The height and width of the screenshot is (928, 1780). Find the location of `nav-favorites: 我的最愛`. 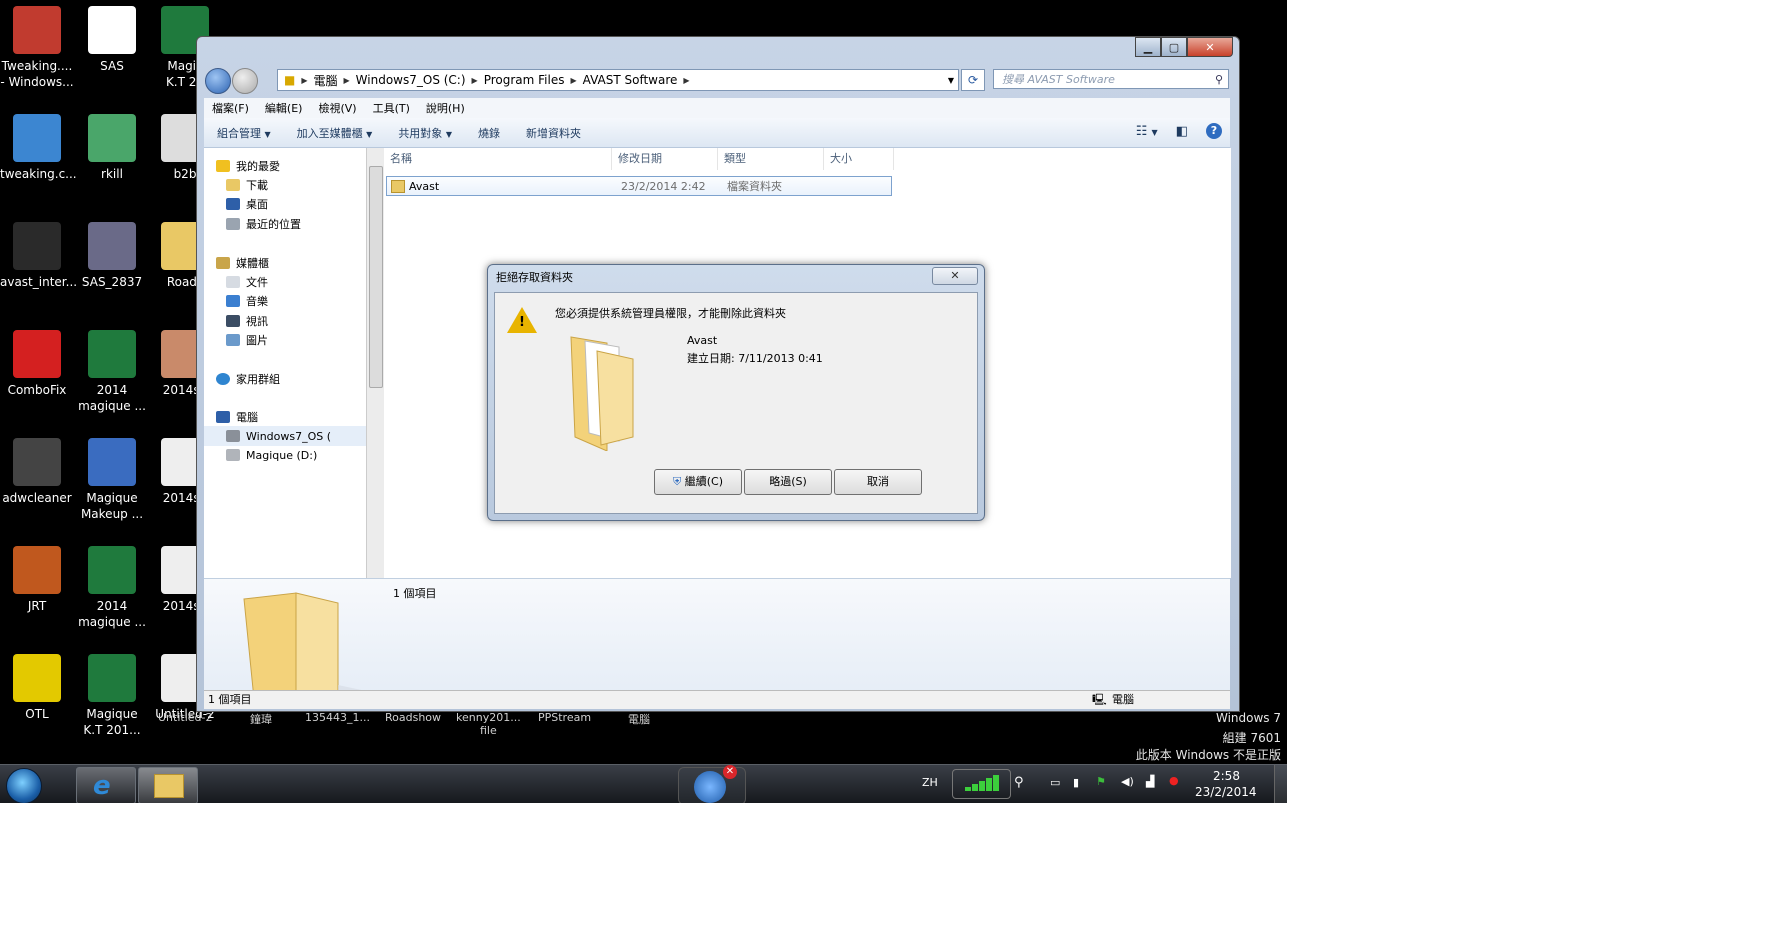

nav-favorites: 我的最愛 is located at coordinates (248, 166).